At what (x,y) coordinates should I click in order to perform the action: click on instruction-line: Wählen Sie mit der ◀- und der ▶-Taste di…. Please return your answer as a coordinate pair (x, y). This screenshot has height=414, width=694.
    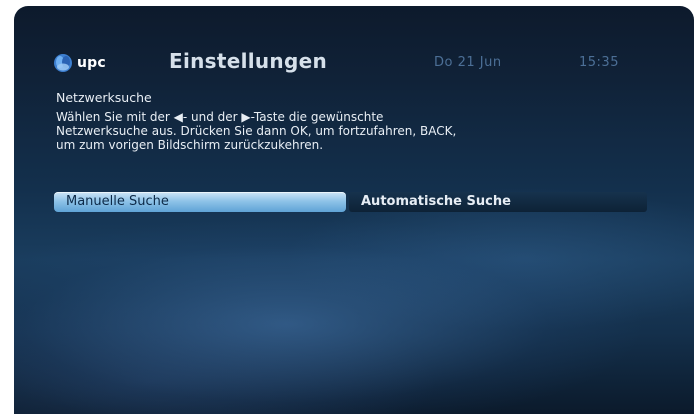
    Looking at the image, I should click on (220, 117).